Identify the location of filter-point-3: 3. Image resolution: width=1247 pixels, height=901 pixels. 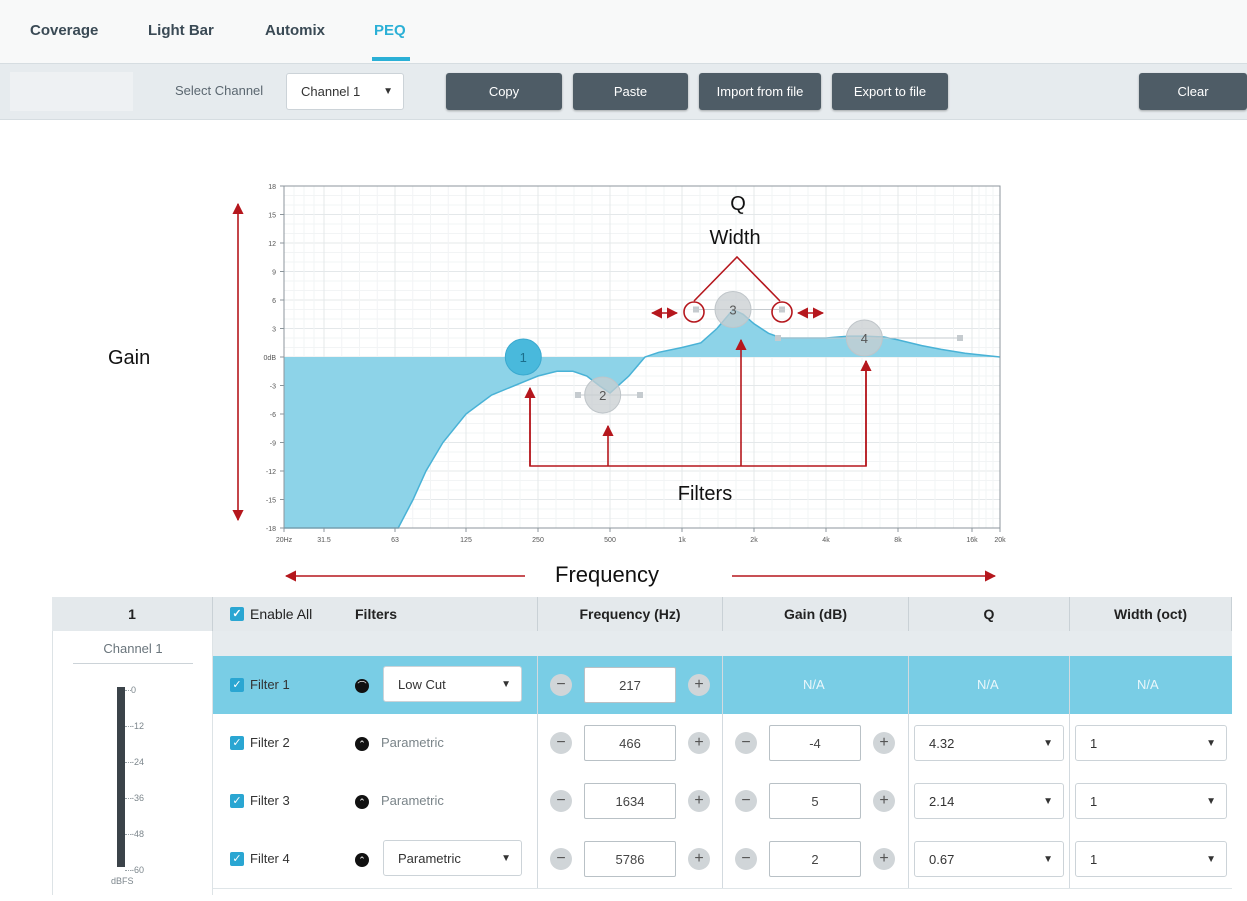
(733, 309).